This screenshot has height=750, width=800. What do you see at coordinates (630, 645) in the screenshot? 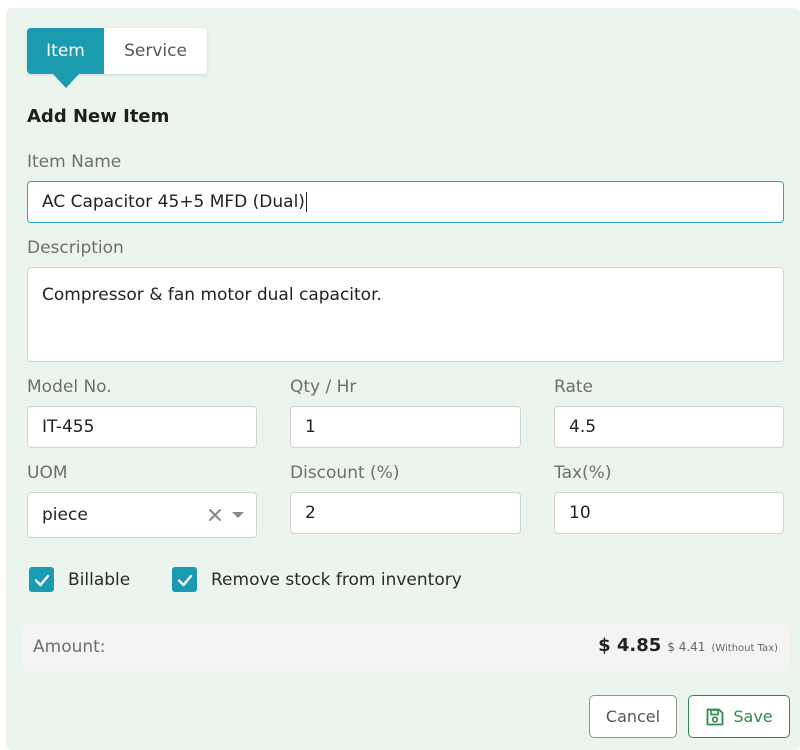
I see `amount-total: $ 4.85` at bounding box center [630, 645].